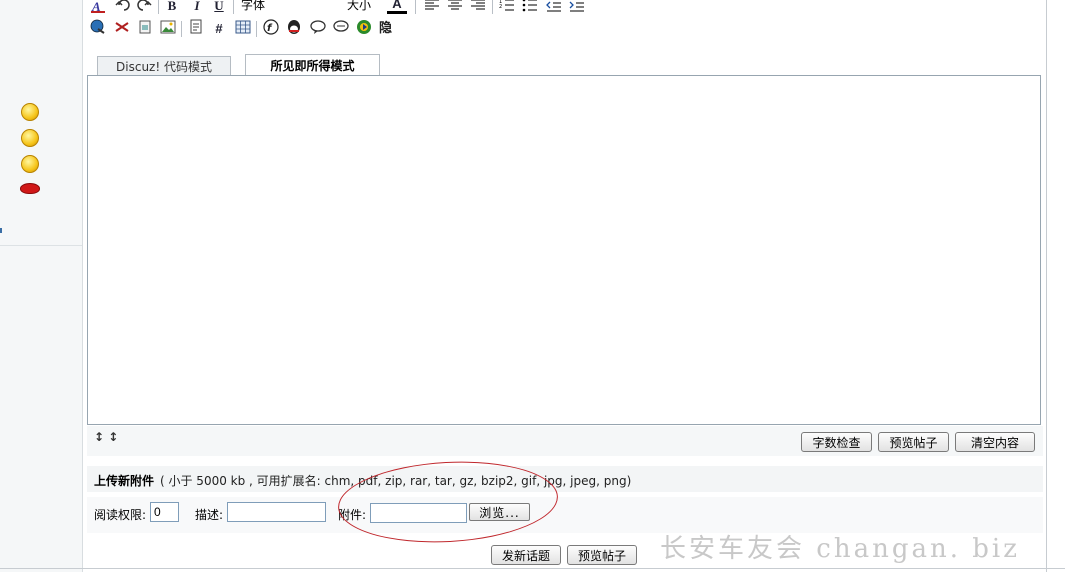  I want to click on left-panel, so click(41, 286).